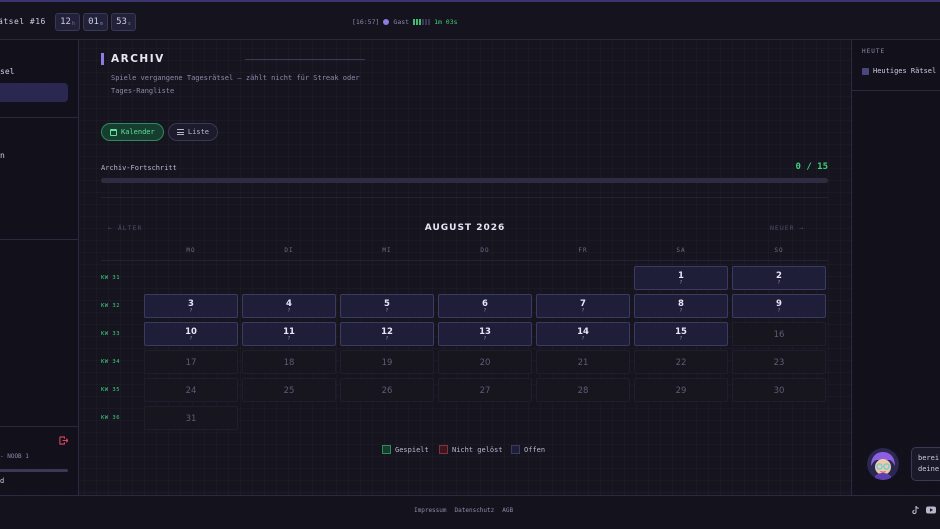  What do you see at coordinates (125, 228) in the screenshot?
I see `older-month-button: ← ÄLTER` at bounding box center [125, 228].